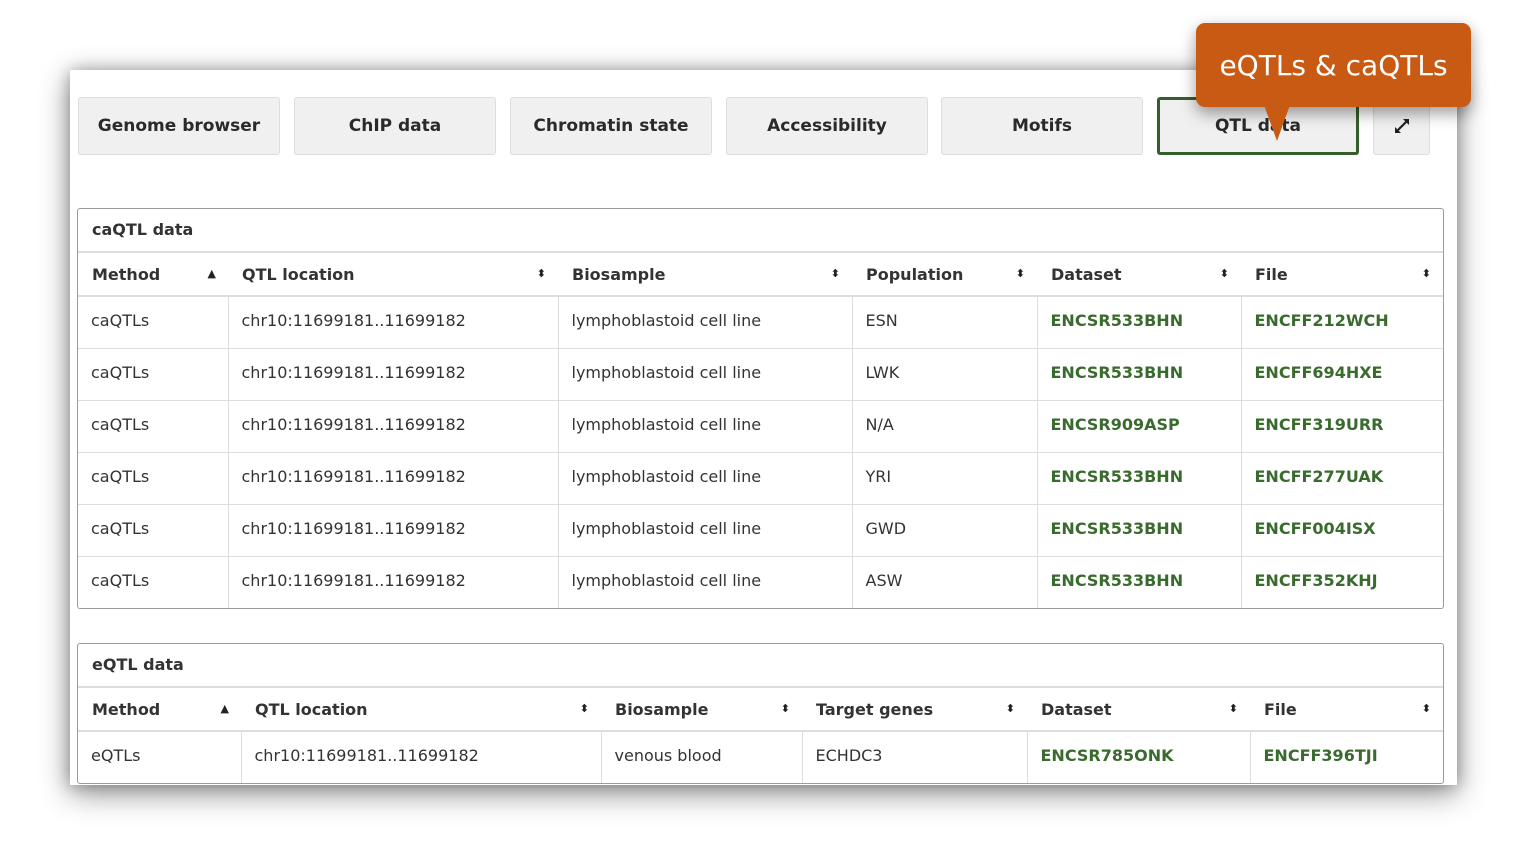 The image size is (1526, 857). Describe the element at coordinates (944, 374) in the screenshot. I see `table-cell: LWK` at that location.